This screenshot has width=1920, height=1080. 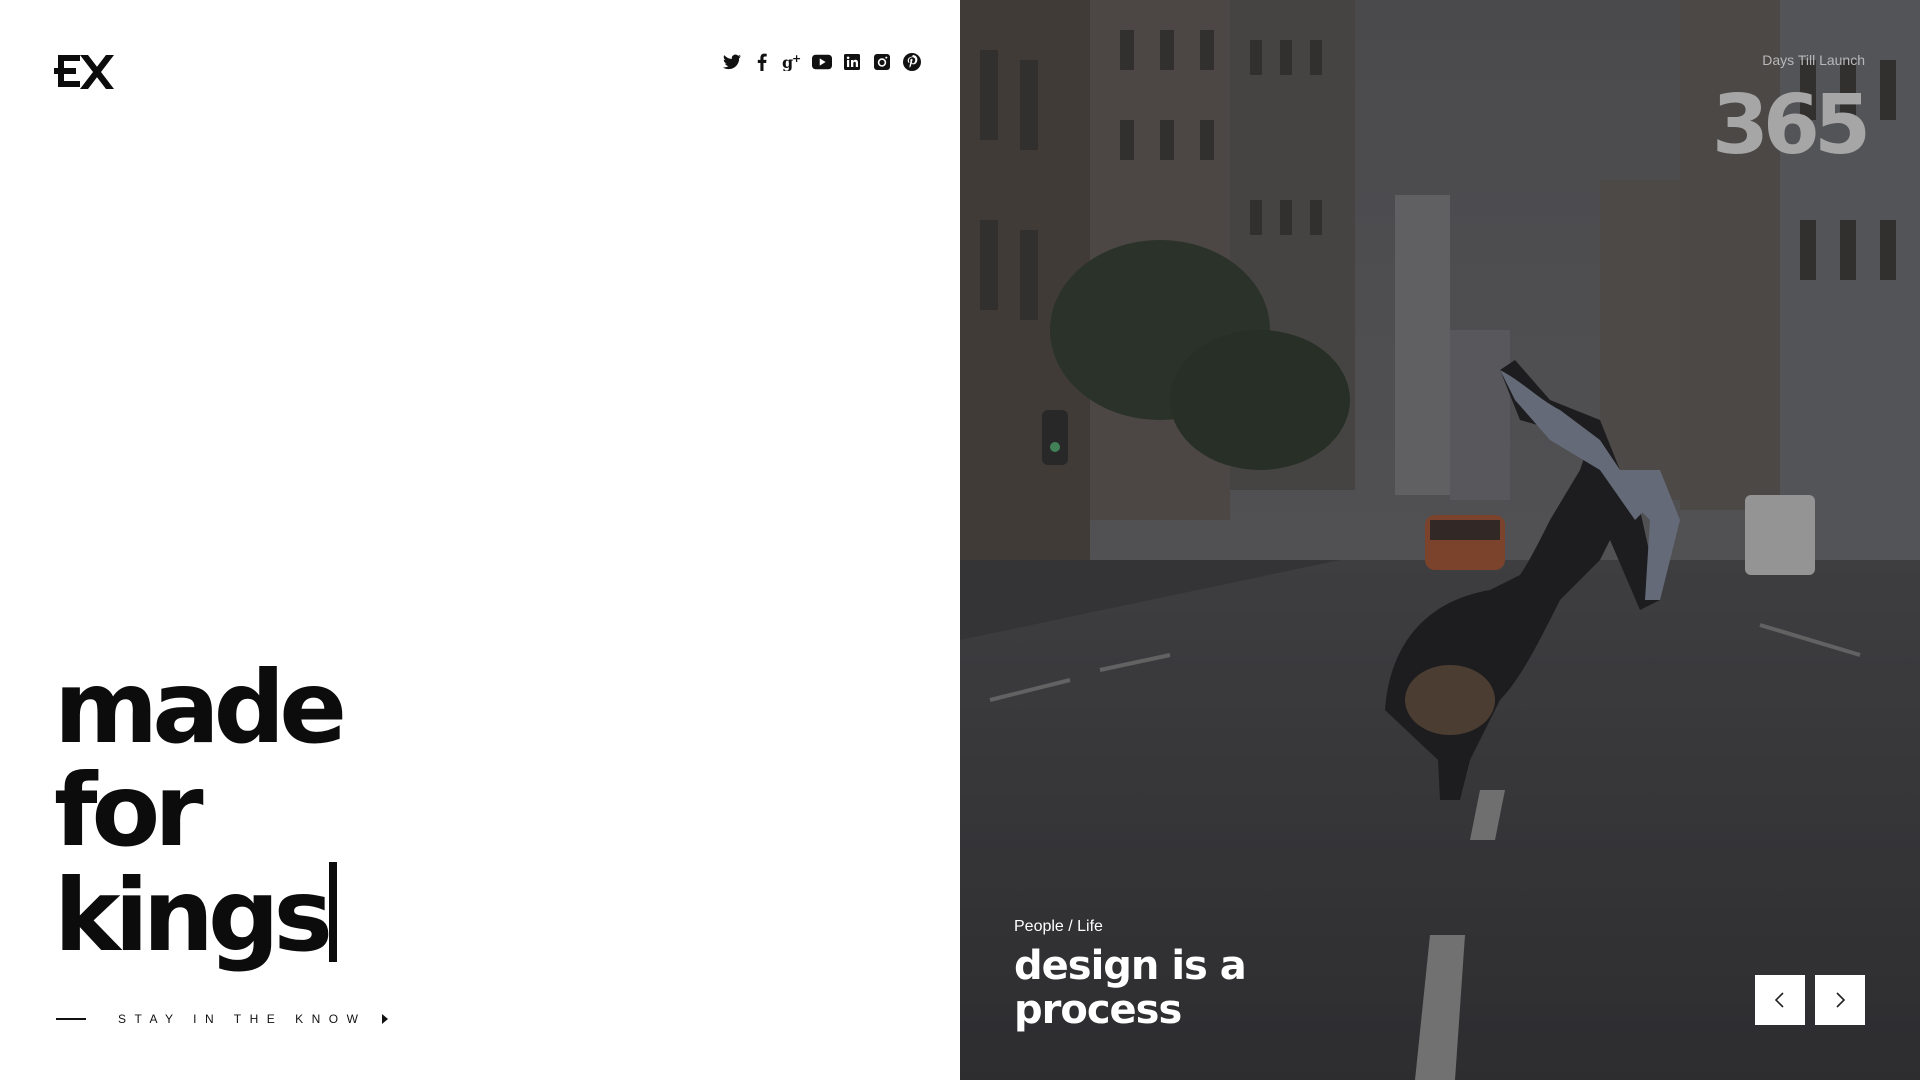 What do you see at coordinates (71, 1019) in the screenshot?
I see `cta-rule` at bounding box center [71, 1019].